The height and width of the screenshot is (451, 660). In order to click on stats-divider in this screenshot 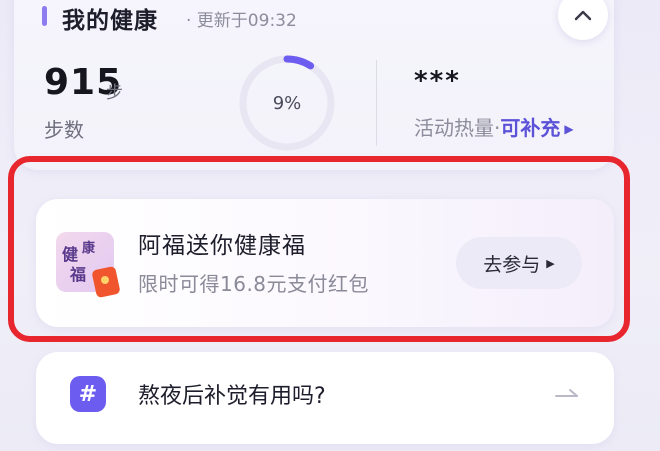, I will do `click(376, 103)`.